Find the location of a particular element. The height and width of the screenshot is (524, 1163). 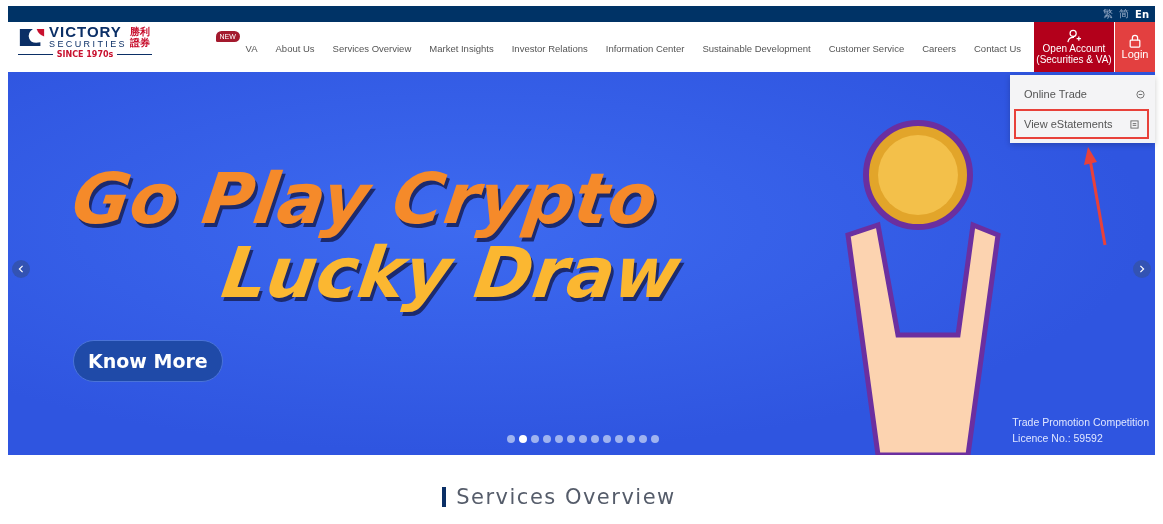

add-user-icon is located at coordinates (1074, 36).